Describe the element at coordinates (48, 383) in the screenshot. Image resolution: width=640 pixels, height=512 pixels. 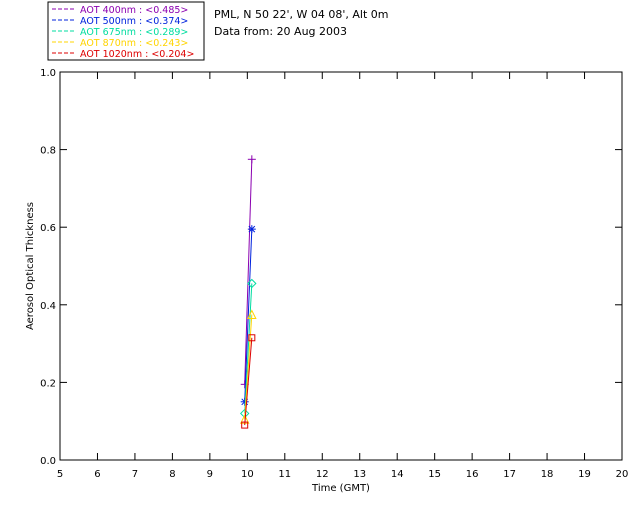
I see `y-tick-label: 0.2` at that location.